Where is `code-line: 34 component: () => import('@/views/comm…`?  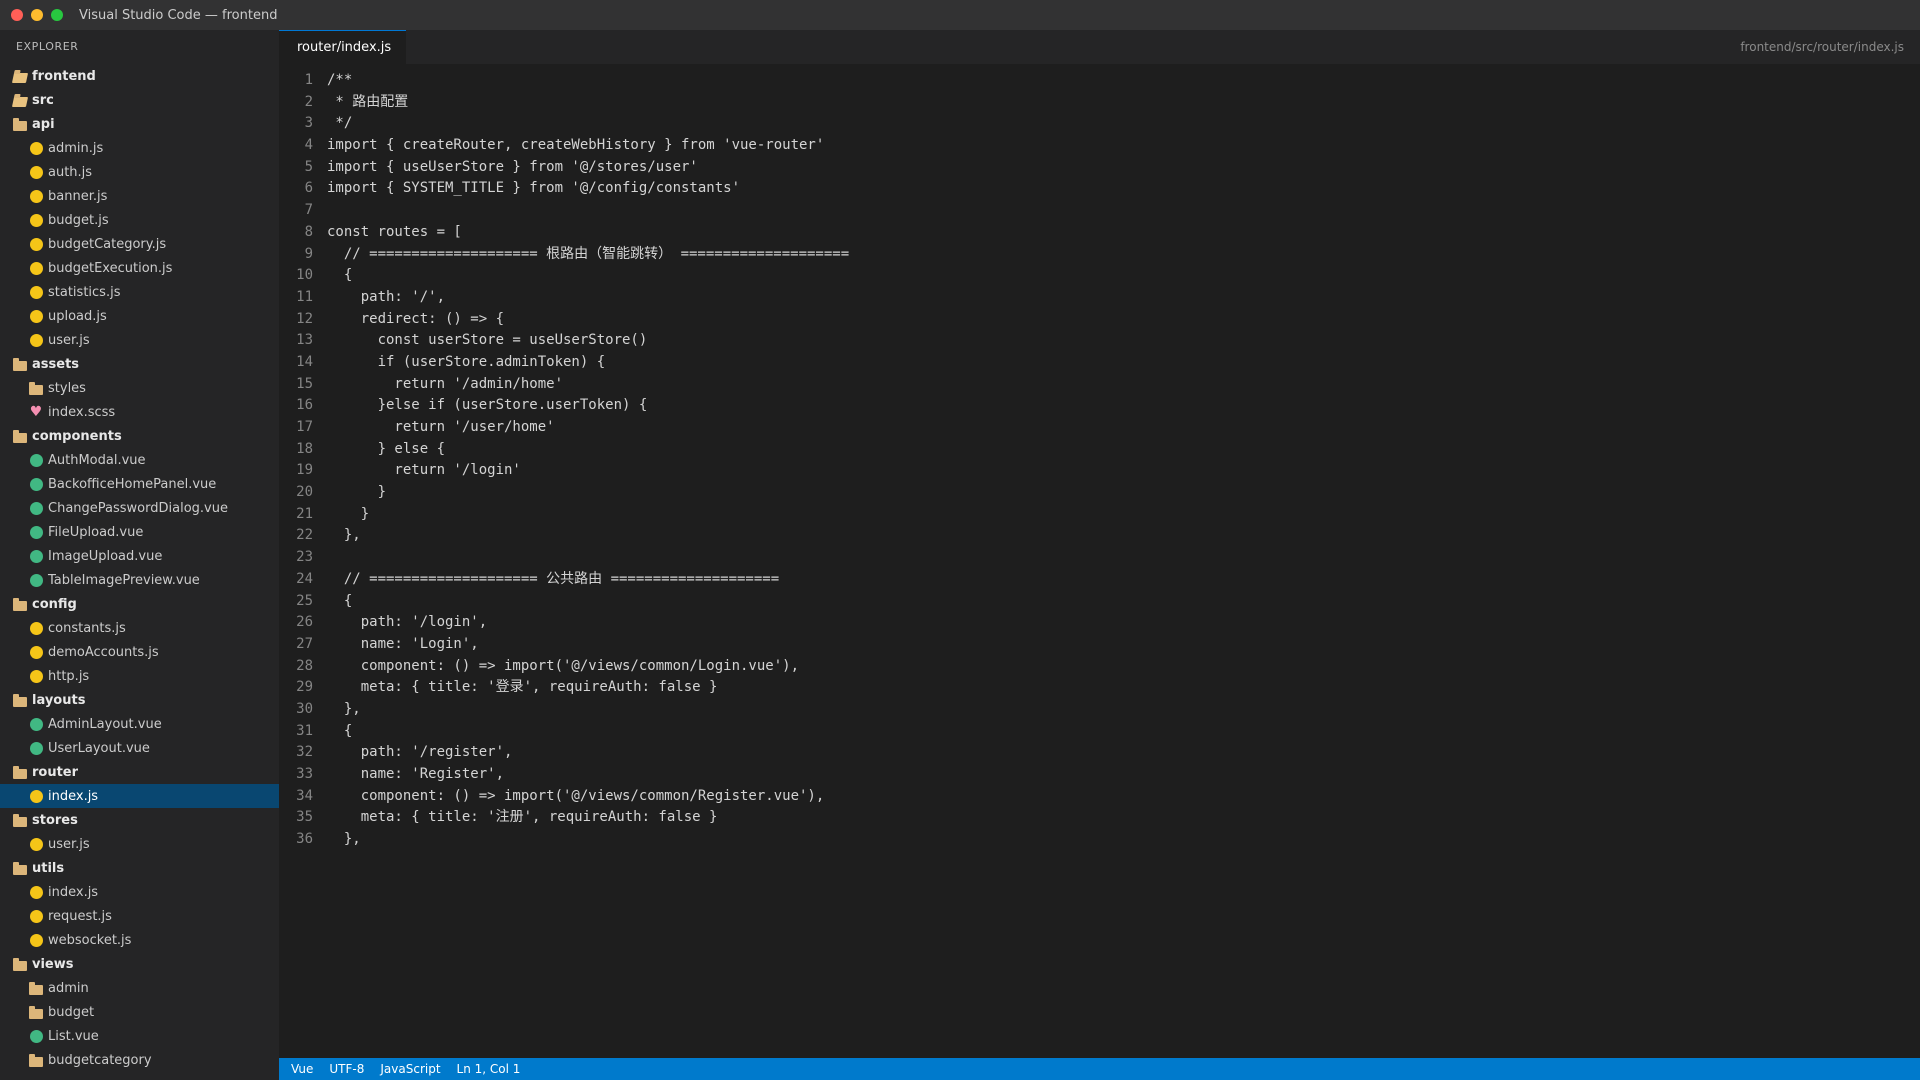 code-line: 34 component: () => import('@/views/comm… is located at coordinates (1099, 797).